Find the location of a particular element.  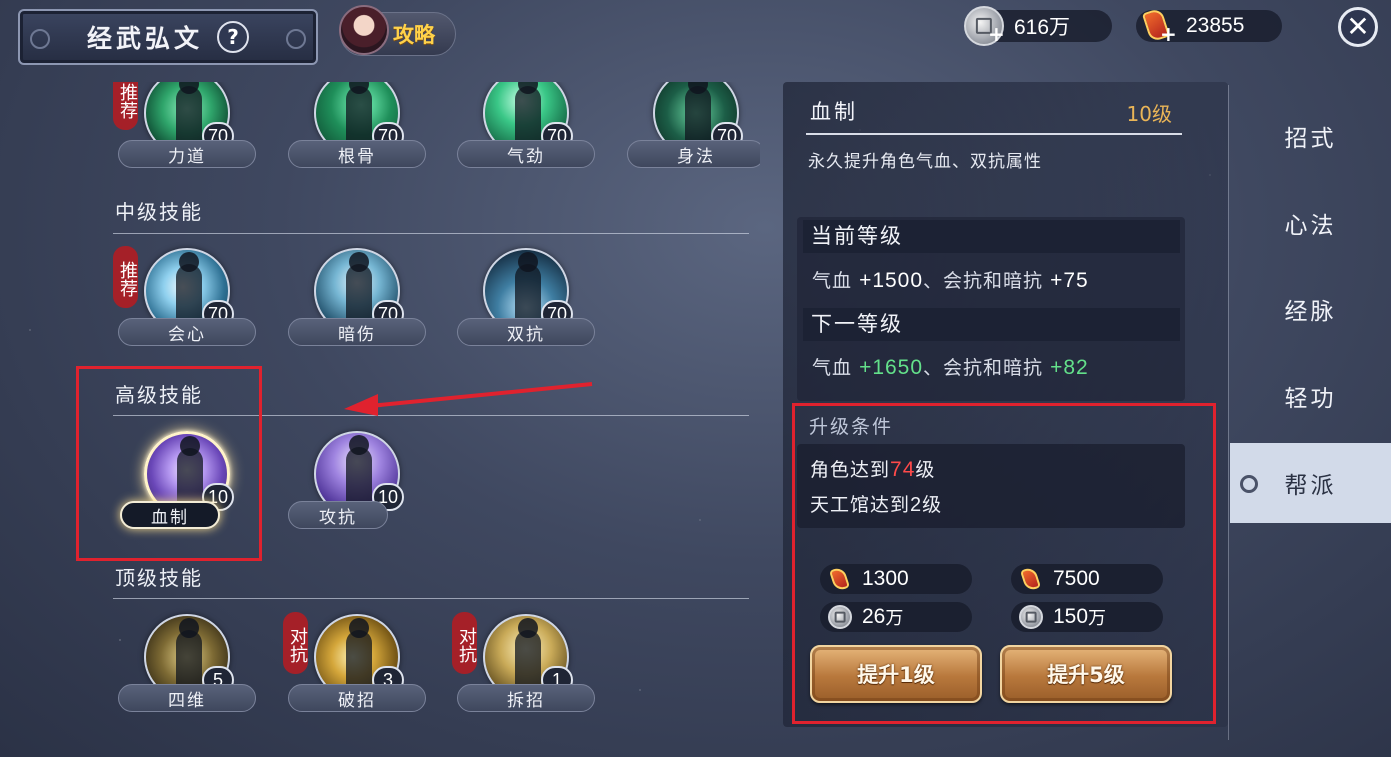

next-level-stats: 气血 +1650、会抗和暗抗 +82 is located at coordinates (950, 367).